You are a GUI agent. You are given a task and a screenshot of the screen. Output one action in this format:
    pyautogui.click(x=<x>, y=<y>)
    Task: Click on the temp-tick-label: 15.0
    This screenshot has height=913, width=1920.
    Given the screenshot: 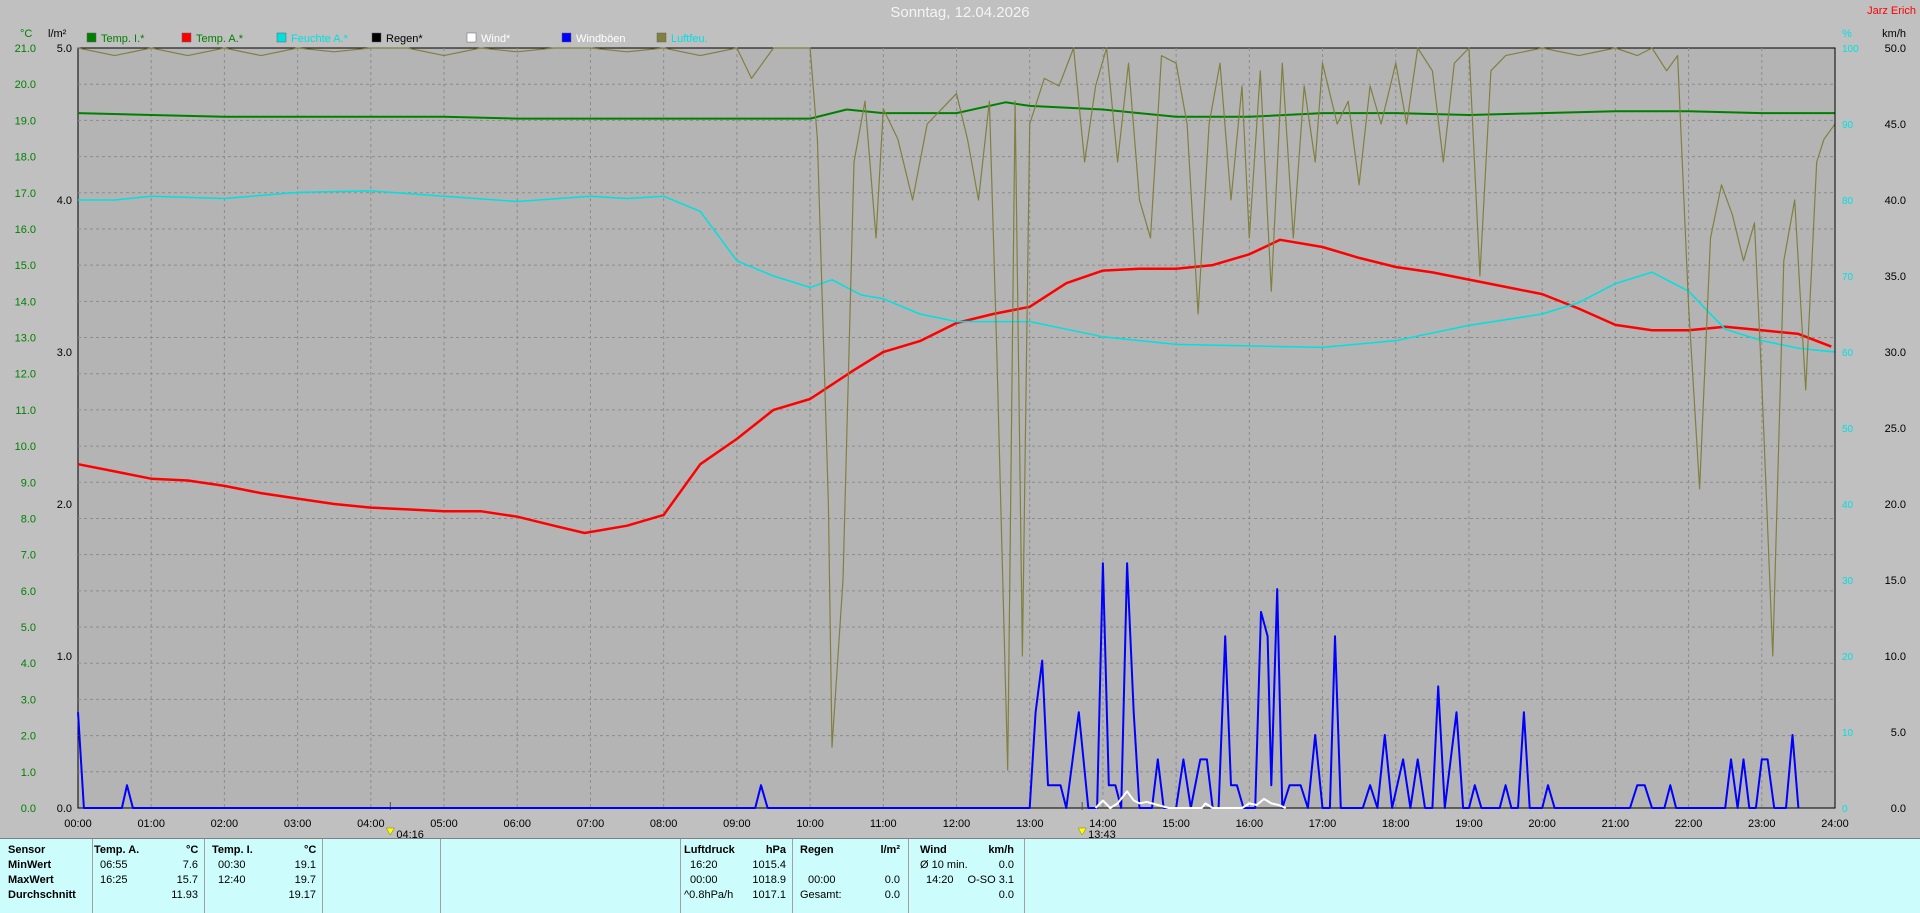 What is the action you would take?
    pyautogui.click(x=25, y=266)
    